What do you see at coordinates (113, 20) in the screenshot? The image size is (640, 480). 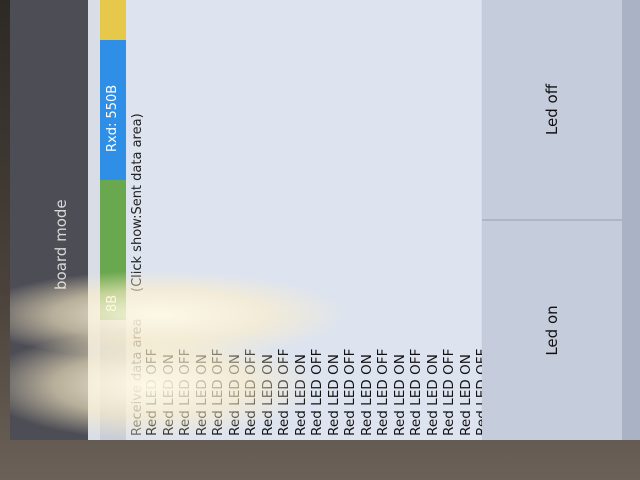 I see `status-yellow` at bounding box center [113, 20].